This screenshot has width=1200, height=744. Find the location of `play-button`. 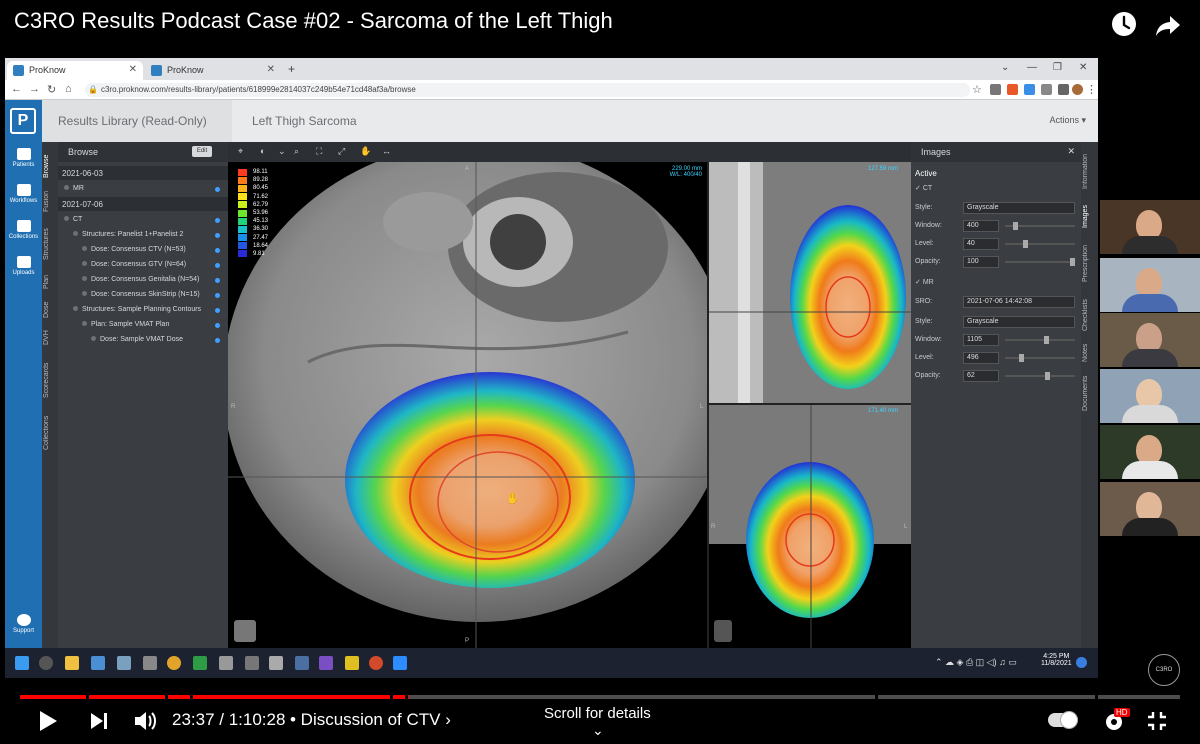

play-button is located at coordinates (48, 723).